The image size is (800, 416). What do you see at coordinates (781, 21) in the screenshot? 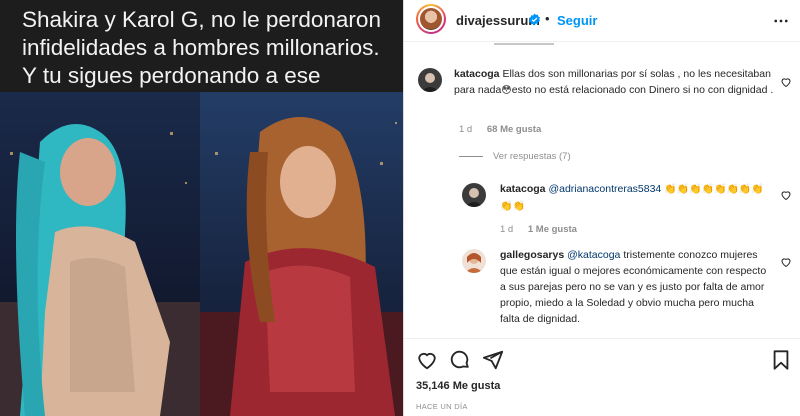
I see `more-icon` at bounding box center [781, 21].